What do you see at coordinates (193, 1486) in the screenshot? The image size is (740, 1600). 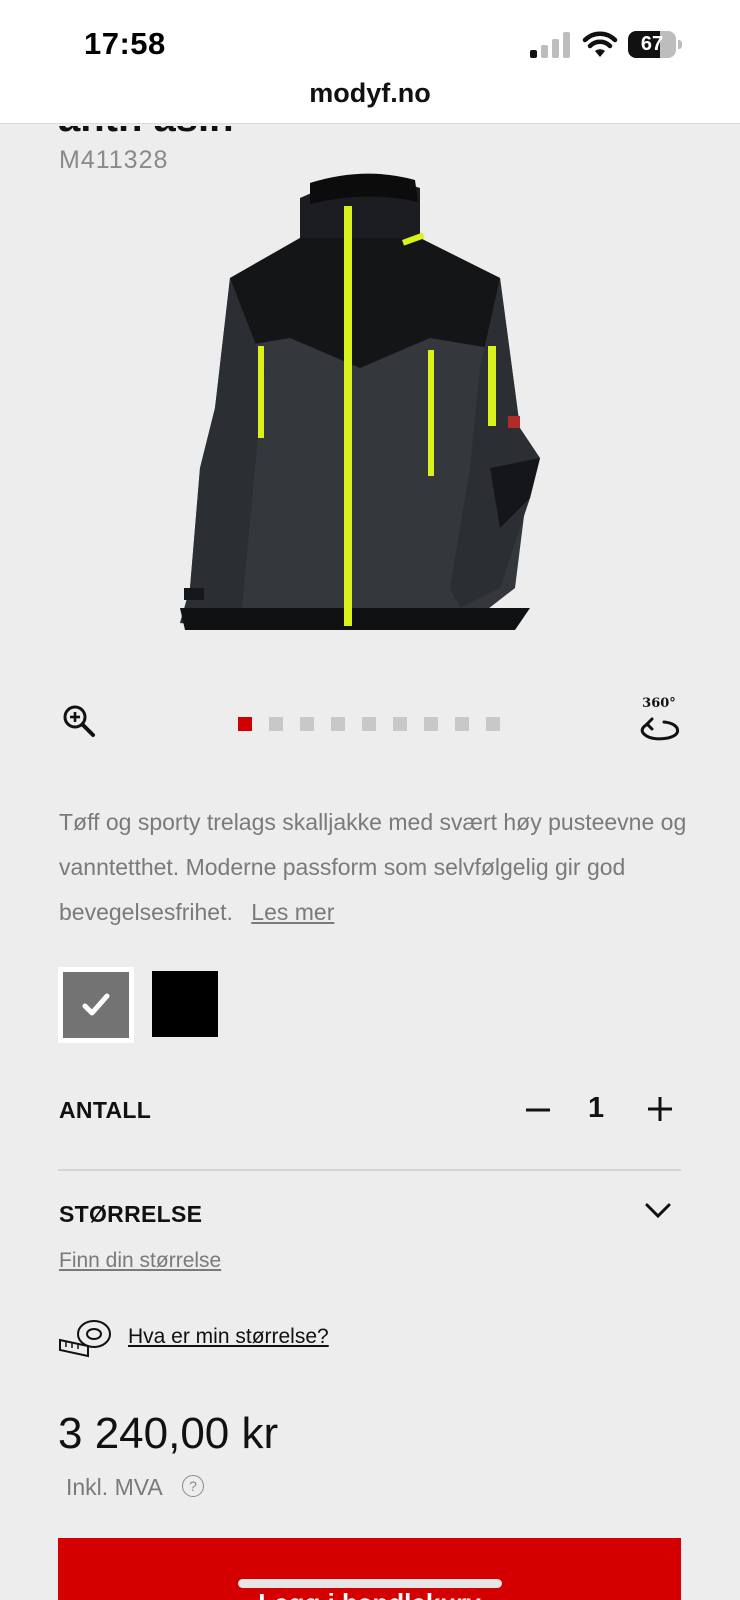 I see `help-circle-icon: ?` at bounding box center [193, 1486].